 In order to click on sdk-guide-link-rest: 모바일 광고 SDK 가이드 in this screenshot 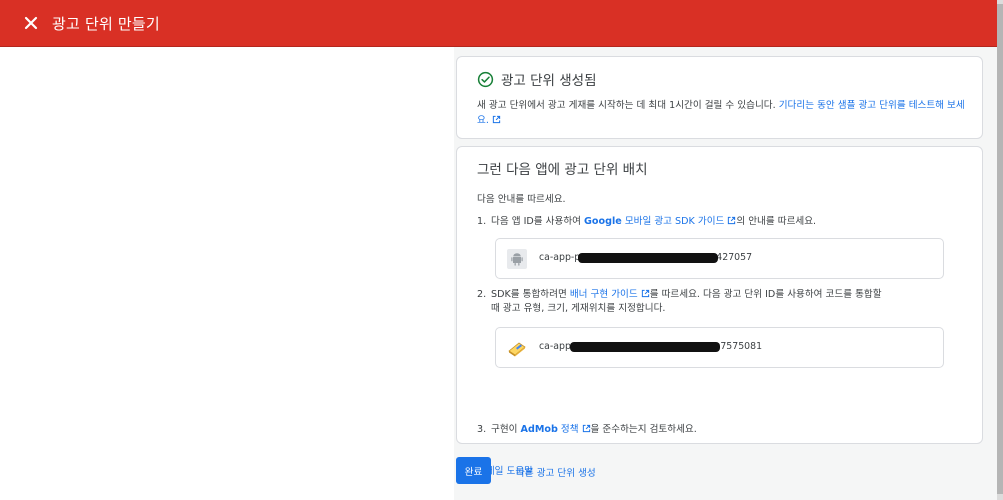, I will do `click(673, 221)`.